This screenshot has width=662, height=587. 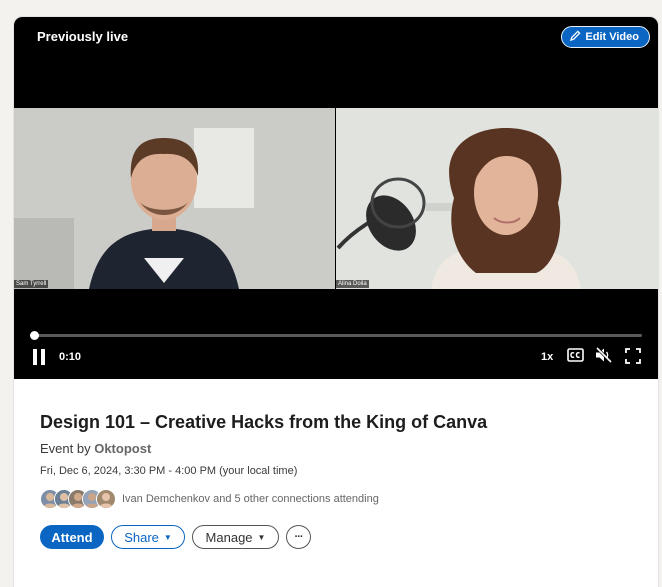 I want to click on manage-button: Manage ▼, so click(x=235, y=537).